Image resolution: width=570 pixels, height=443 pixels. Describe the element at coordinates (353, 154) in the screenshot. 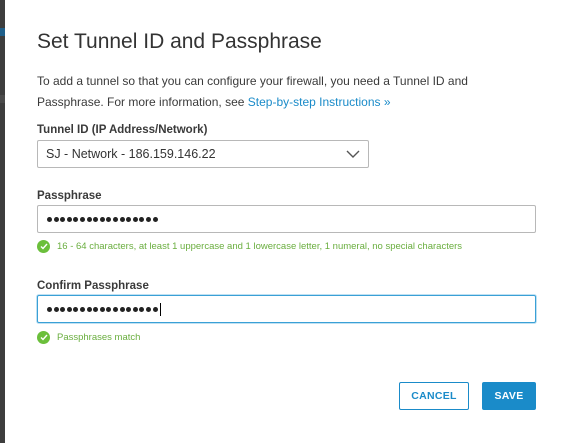

I see `chevron-down-icon` at that location.